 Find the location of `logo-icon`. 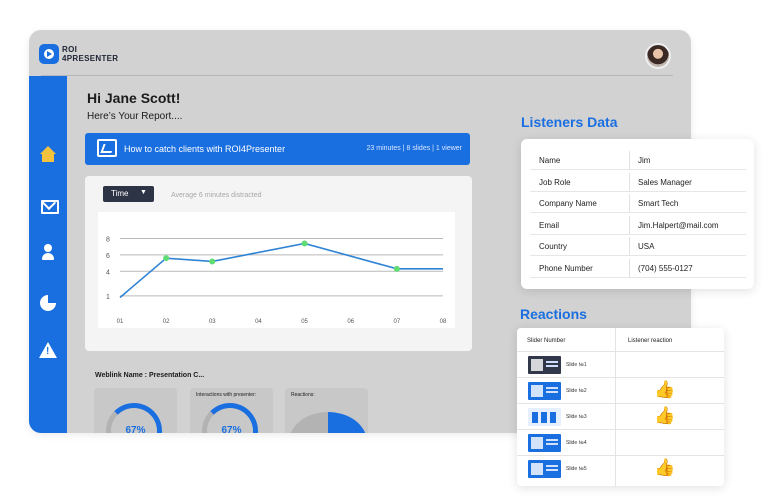

logo-icon is located at coordinates (49, 54).